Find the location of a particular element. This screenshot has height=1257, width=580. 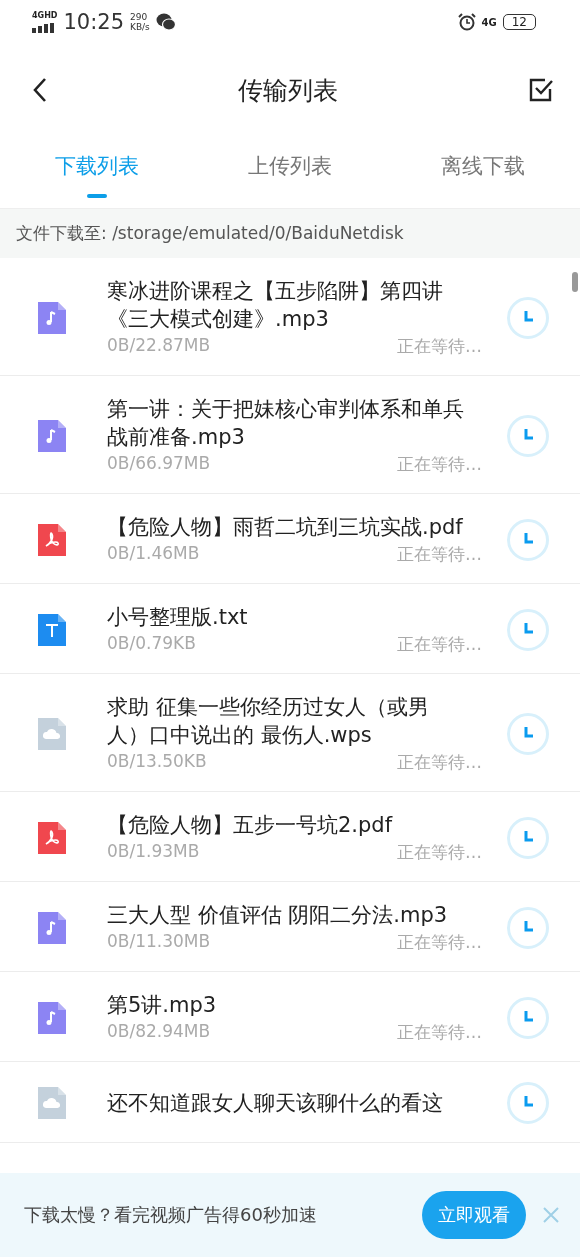

network-label: 4G is located at coordinates (489, 22).